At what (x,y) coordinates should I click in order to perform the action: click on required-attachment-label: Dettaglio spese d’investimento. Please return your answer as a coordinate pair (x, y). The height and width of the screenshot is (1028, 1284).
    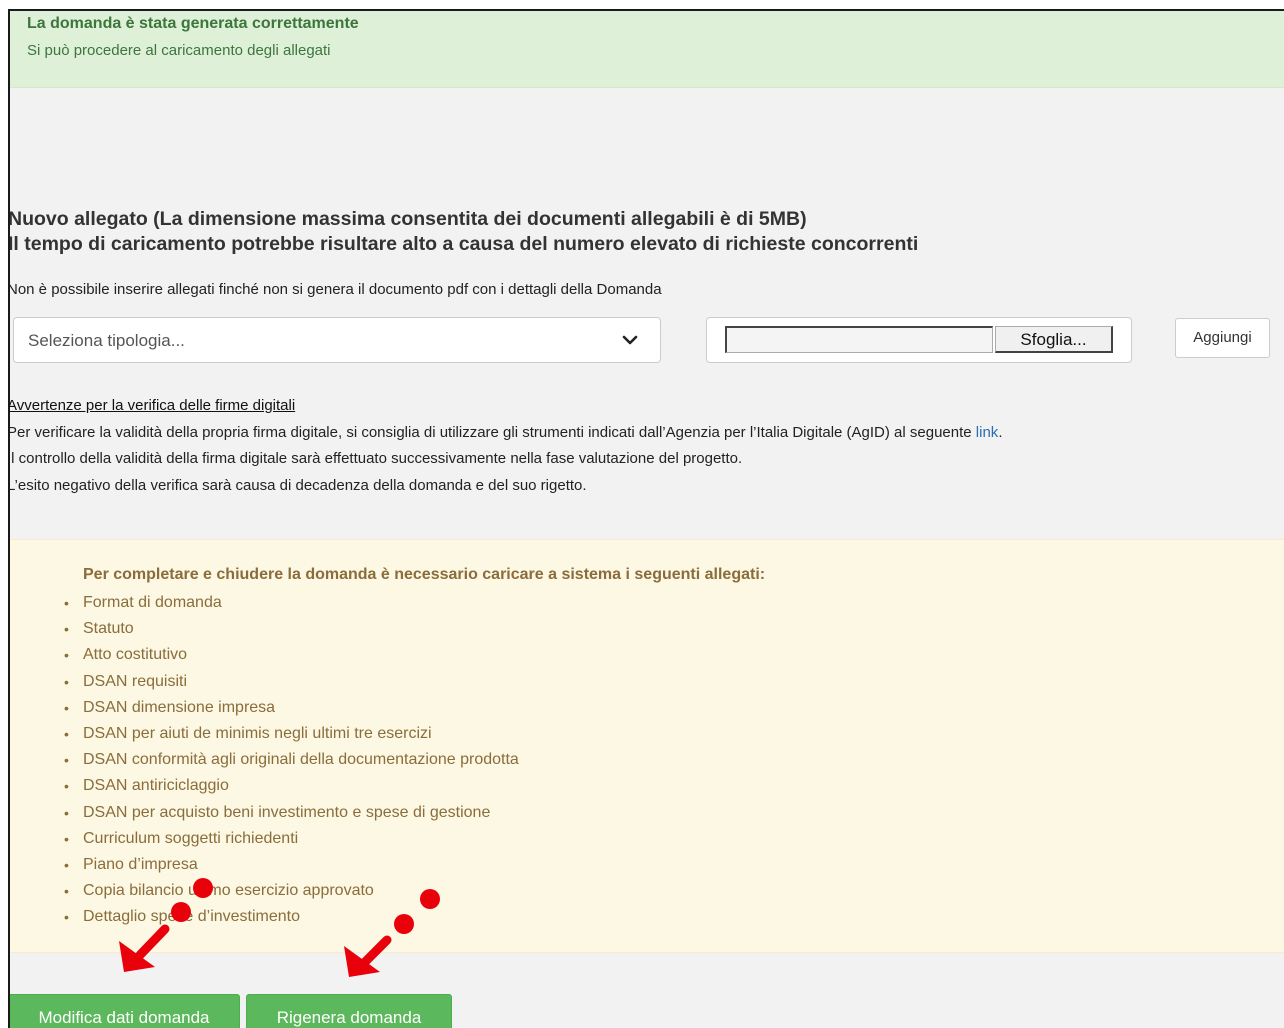
    Looking at the image, I should click on (192, 917).